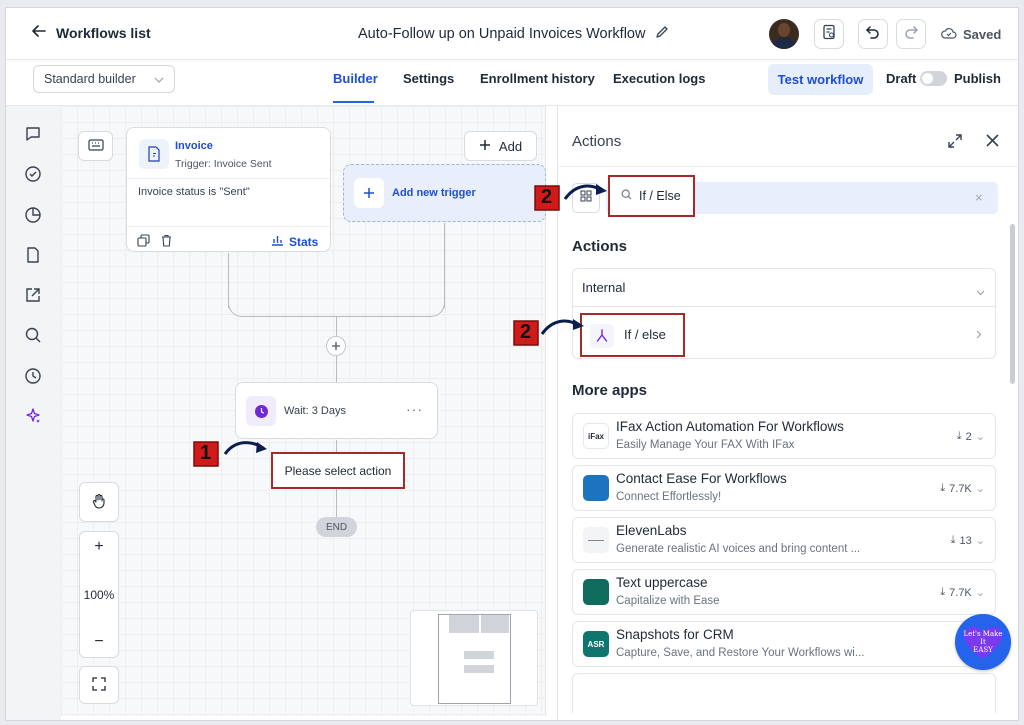  Describe the element at coordinates (159, 79) in the screenshot. I see `chevron-down-icon` at that location.